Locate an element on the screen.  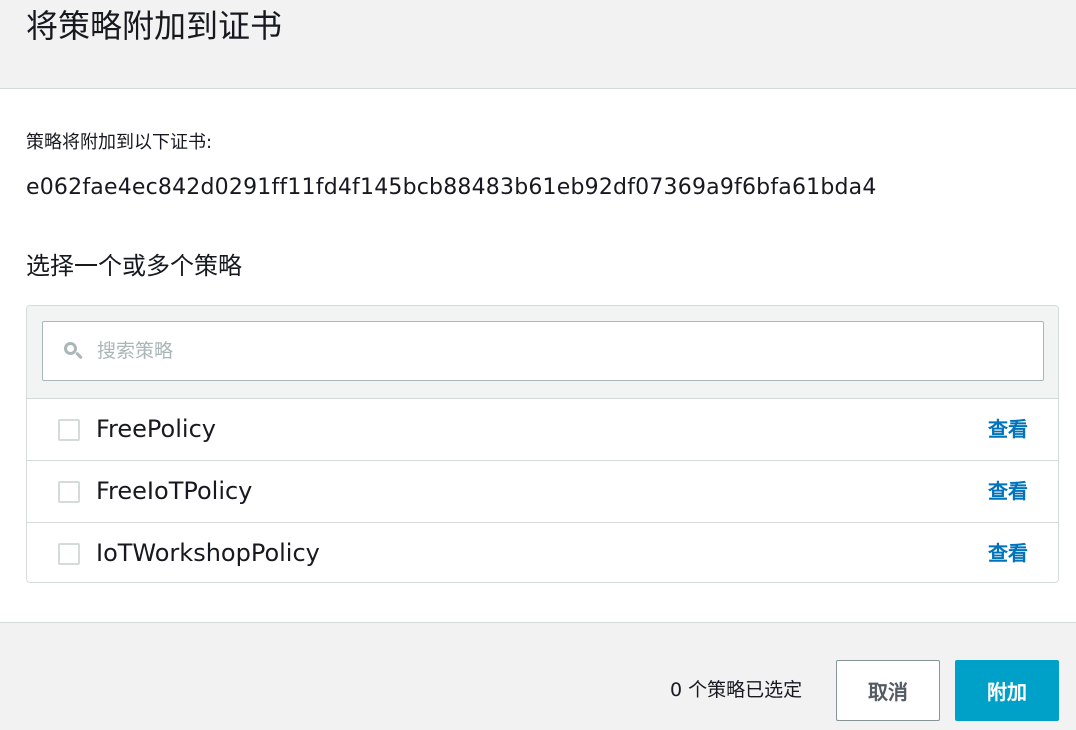
intro-label: 策略将附加到以下证书: is located at coordinates (119, 142).